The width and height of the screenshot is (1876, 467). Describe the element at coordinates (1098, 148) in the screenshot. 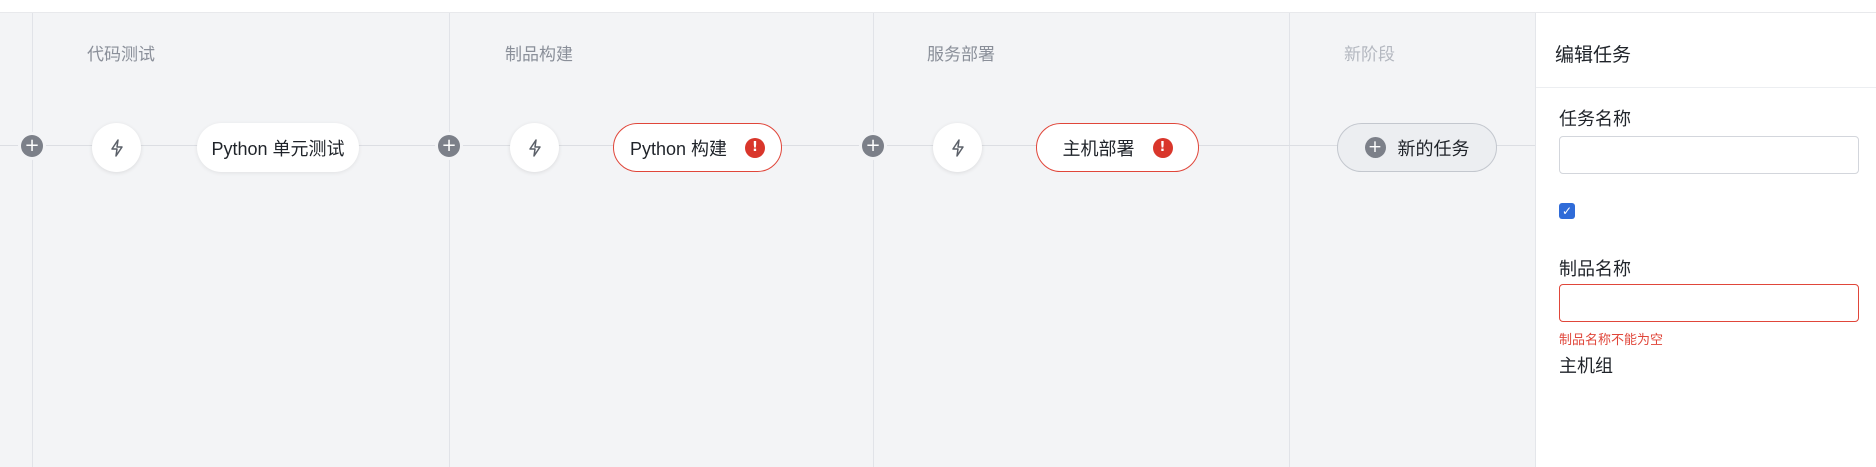

I see `task-label: 主机部署` at that location.